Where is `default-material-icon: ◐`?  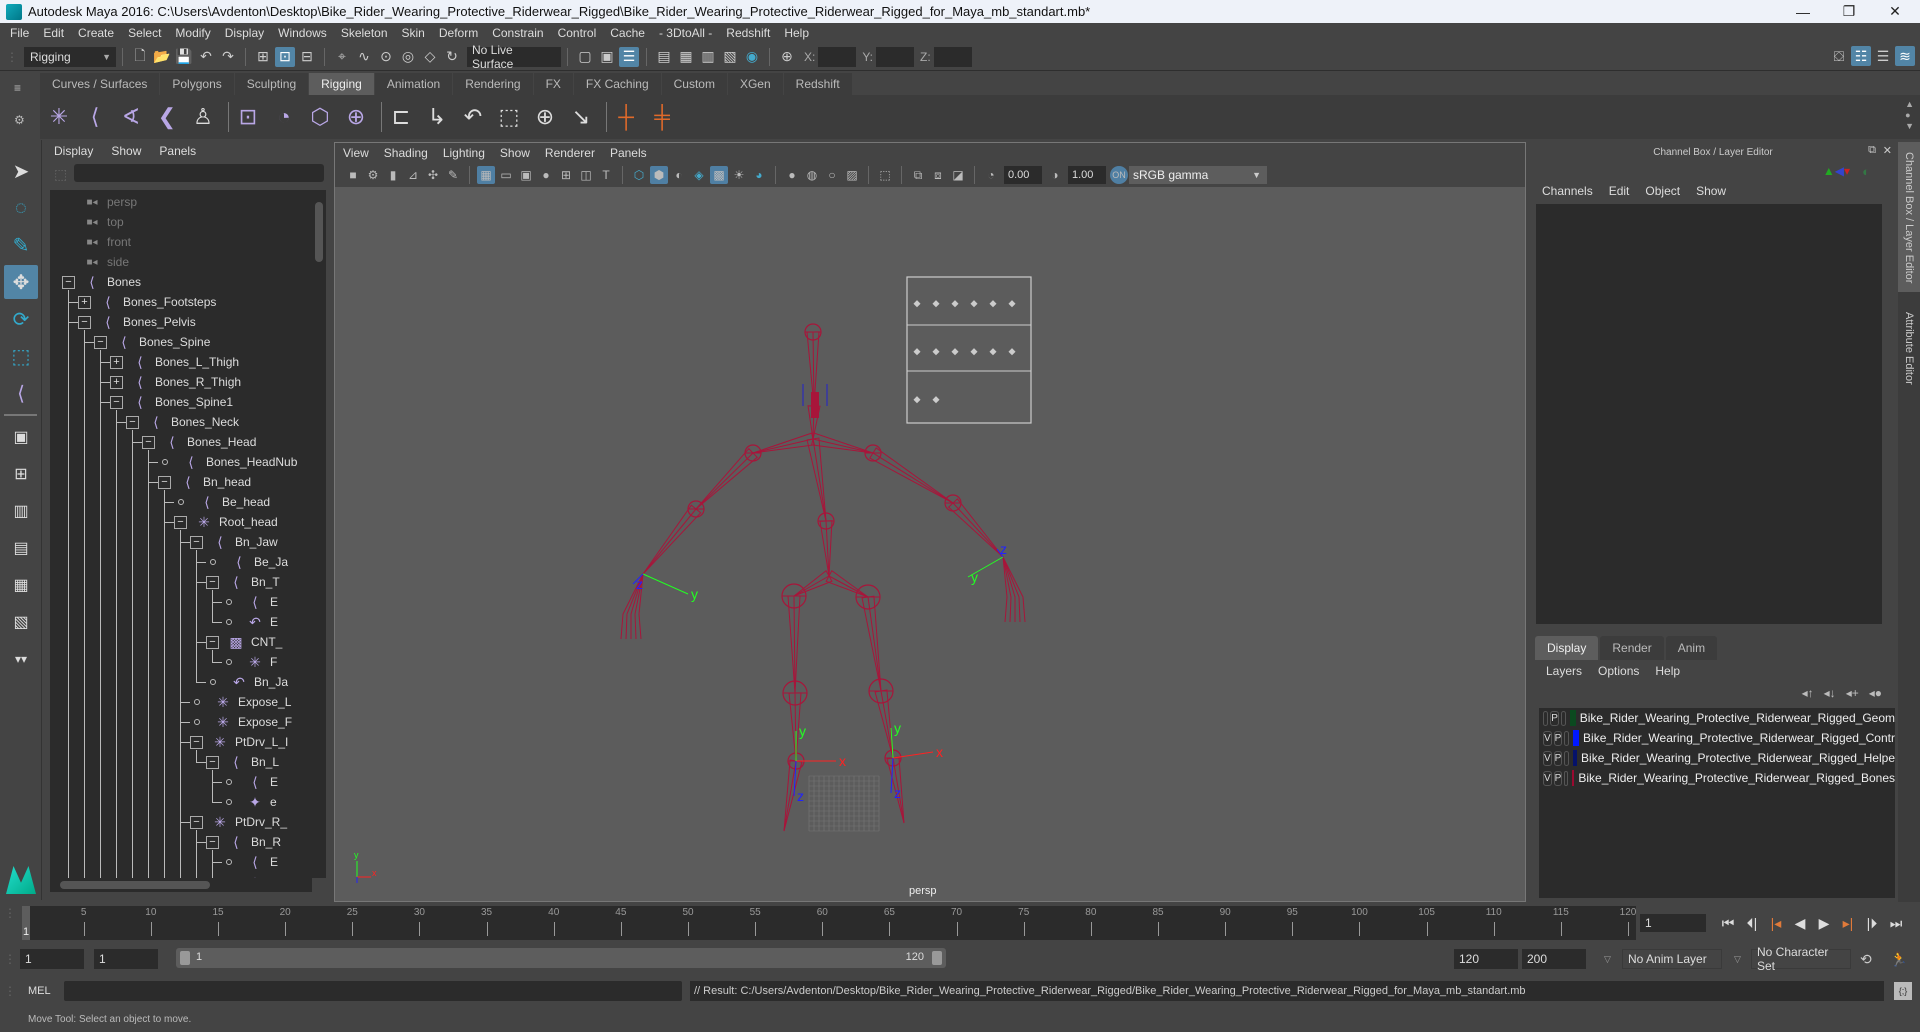 default-material-icon: ◐ is located at coordinates (679, 175).